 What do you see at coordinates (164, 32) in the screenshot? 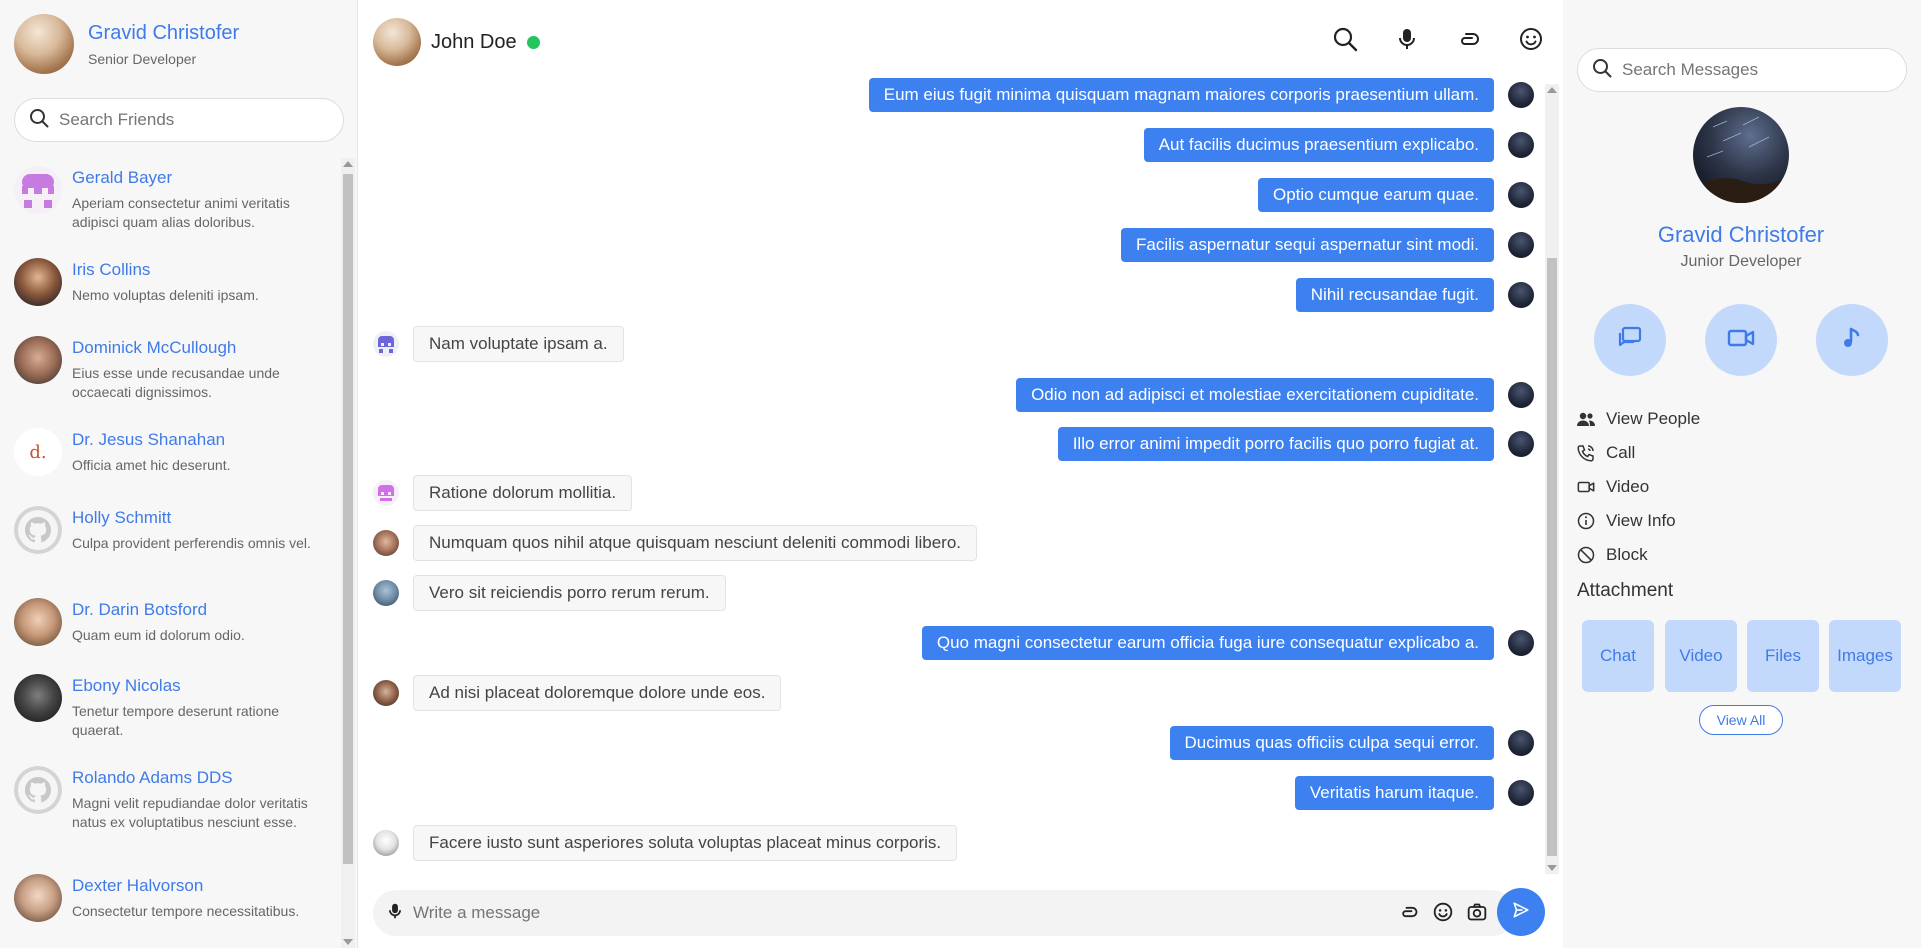
I see `current-user-name: Gravid Christofer` at bounding box center [164, 32].